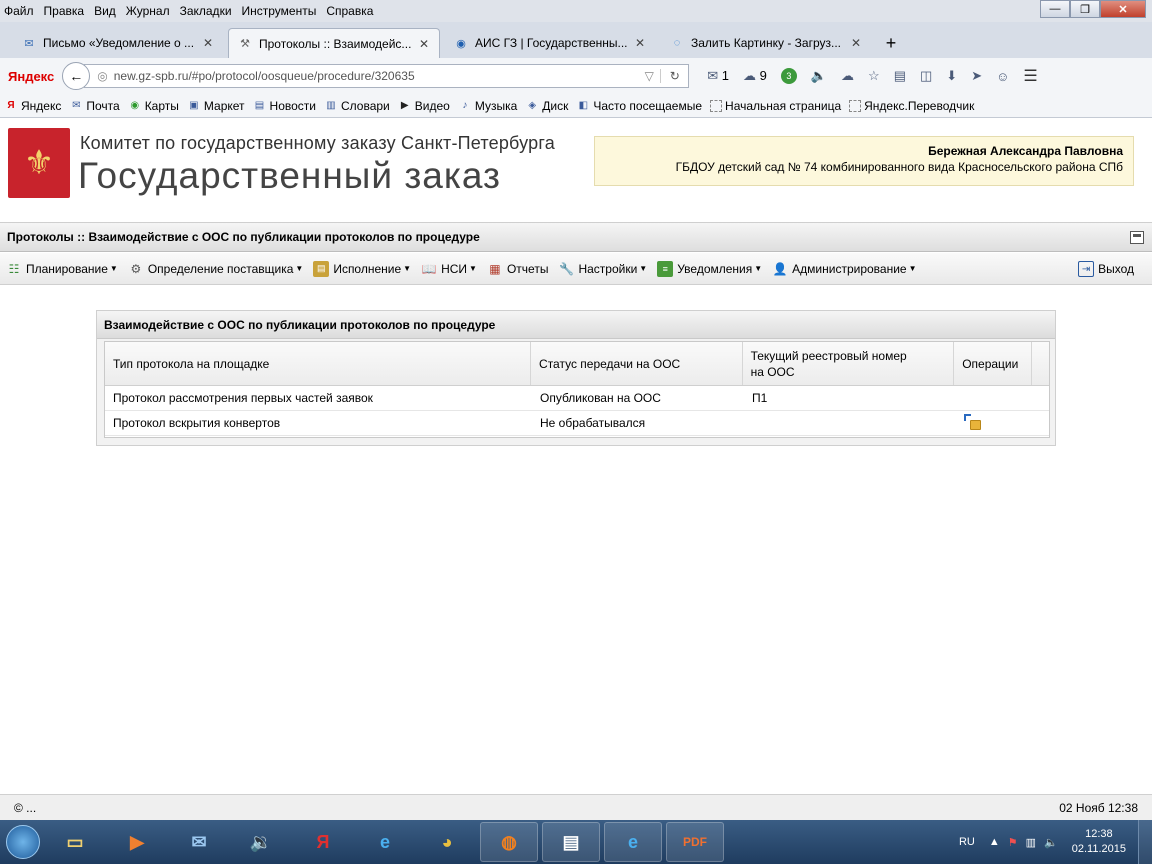  Describe the element at coordinates (1030, 76) in the screenshot. I see `hamburger-menu-icon: ☰` at that location.